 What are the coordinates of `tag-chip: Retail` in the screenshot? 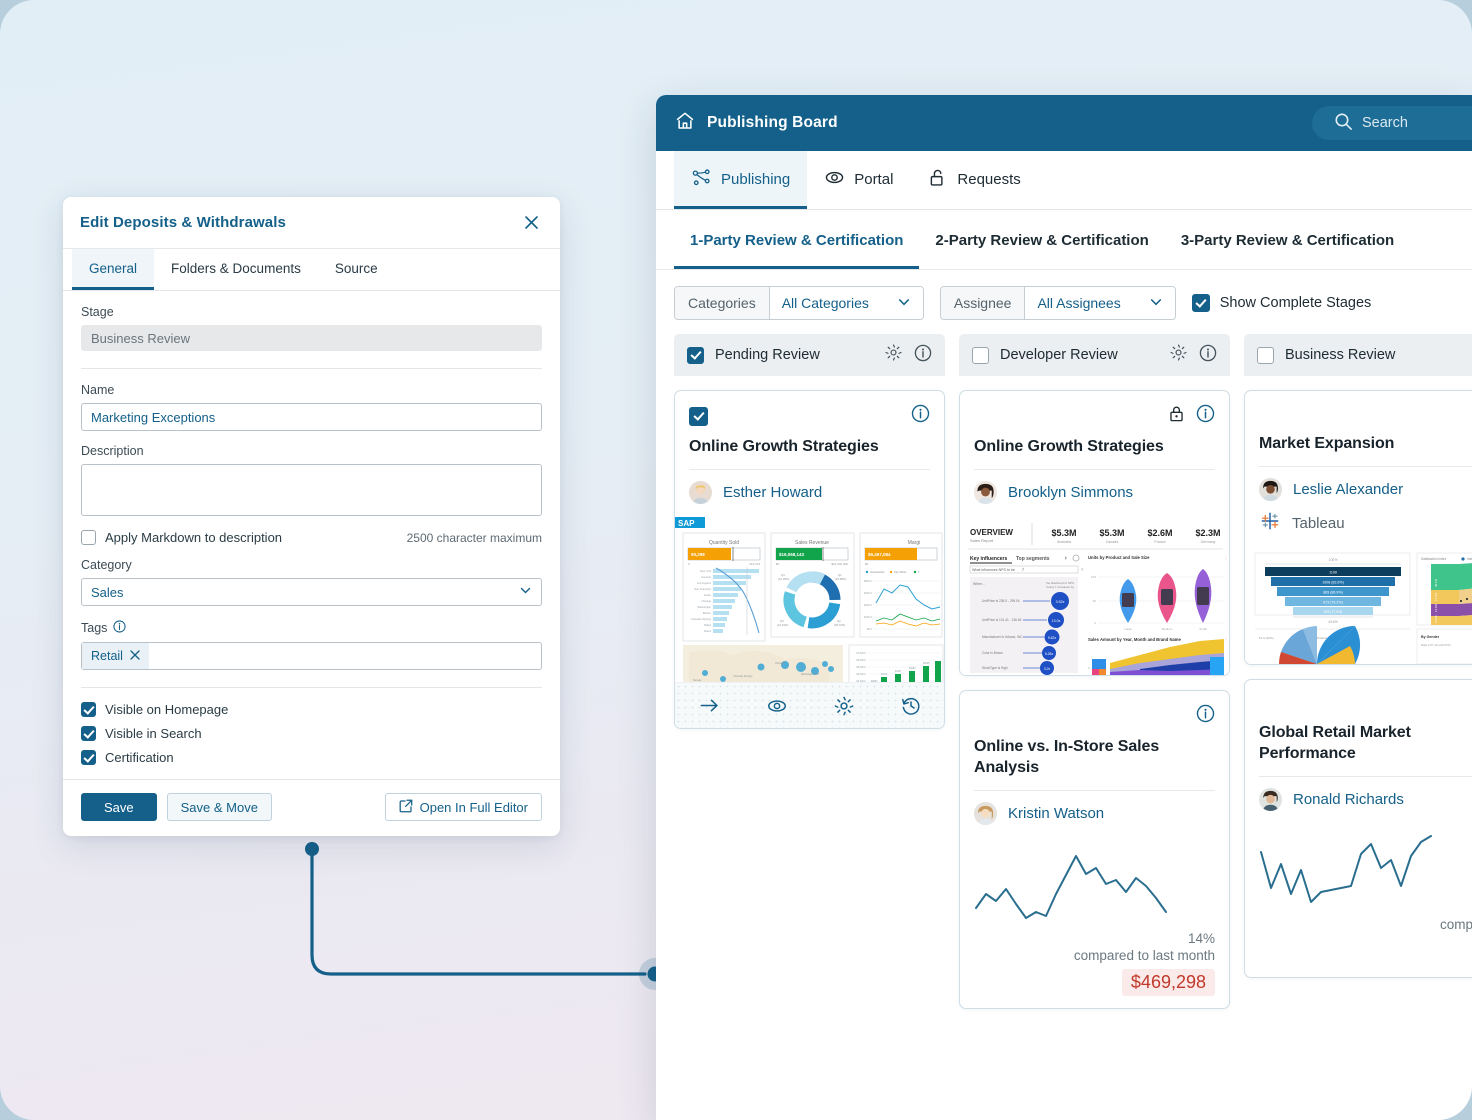 It's located at (115, 656).